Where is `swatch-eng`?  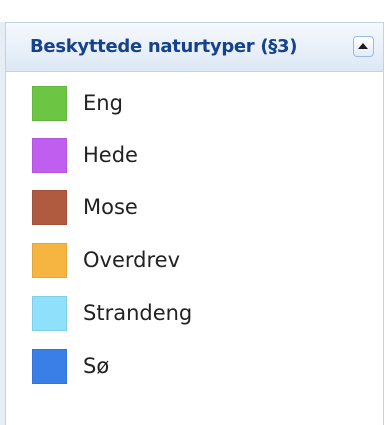 swatch-eng is located at coordinates (49, 103).